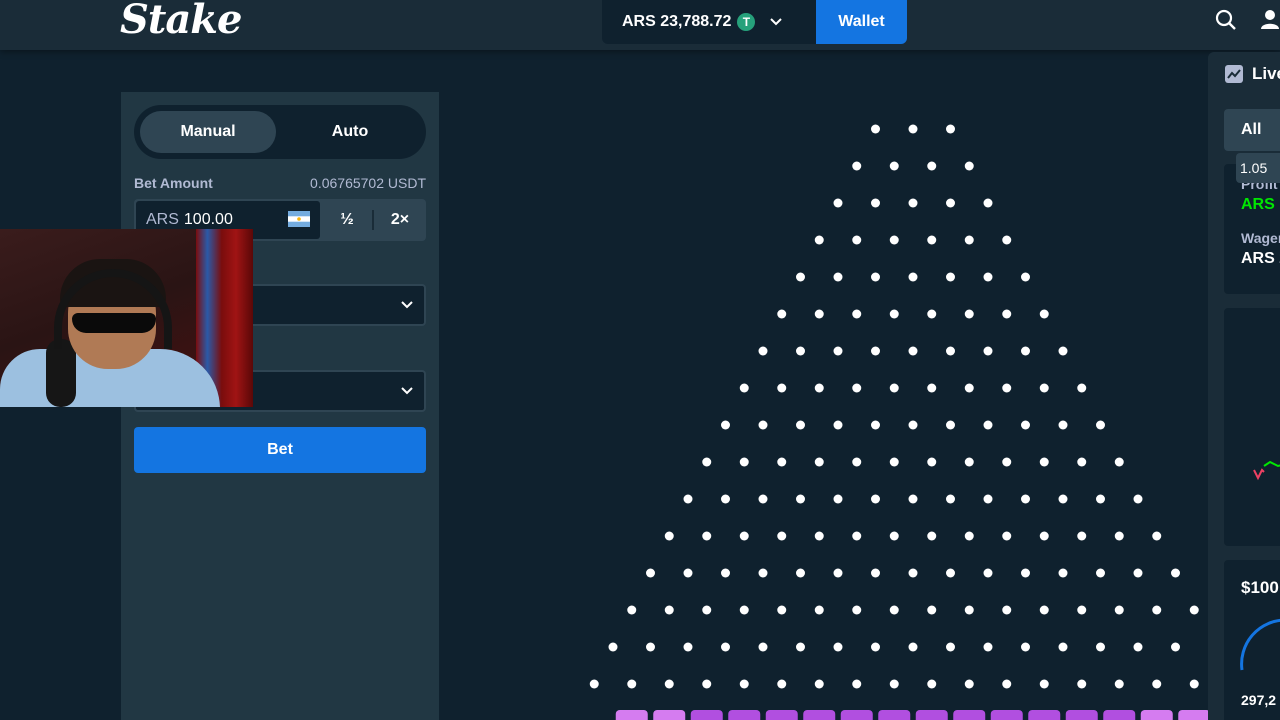 Image resolution: width=1280 pixels, height=720 pixels. Describe the element at coordinates (368, 183) in the screenshot. I see `bet-amount-usd: 0.06765702 USDT` at that location.